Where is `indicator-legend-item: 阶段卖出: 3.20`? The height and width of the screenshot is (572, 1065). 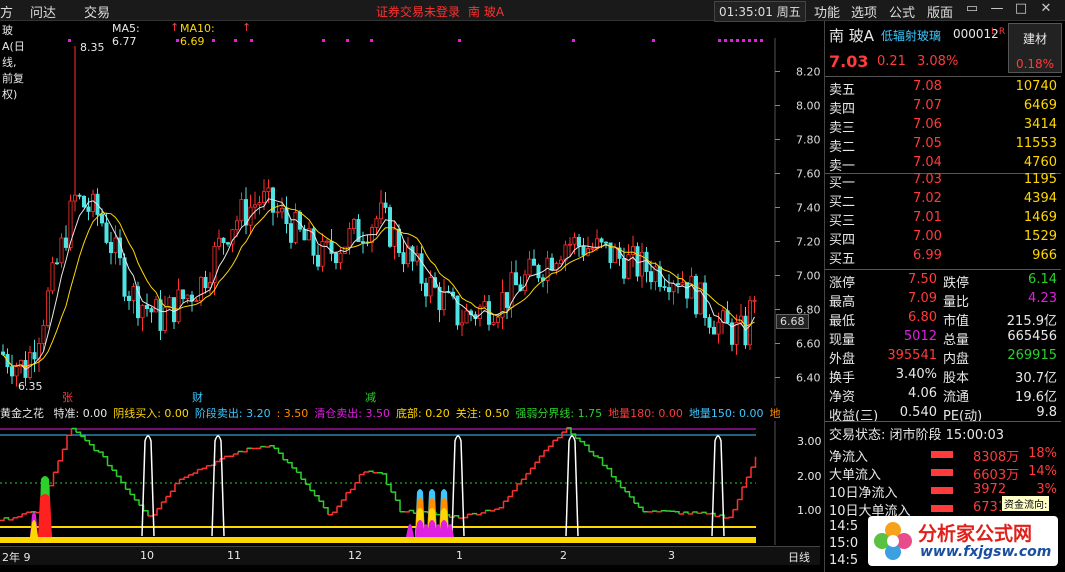
indicator-legend-item: 阶段卖出: 3.20 is located at coordinates (232, 413).